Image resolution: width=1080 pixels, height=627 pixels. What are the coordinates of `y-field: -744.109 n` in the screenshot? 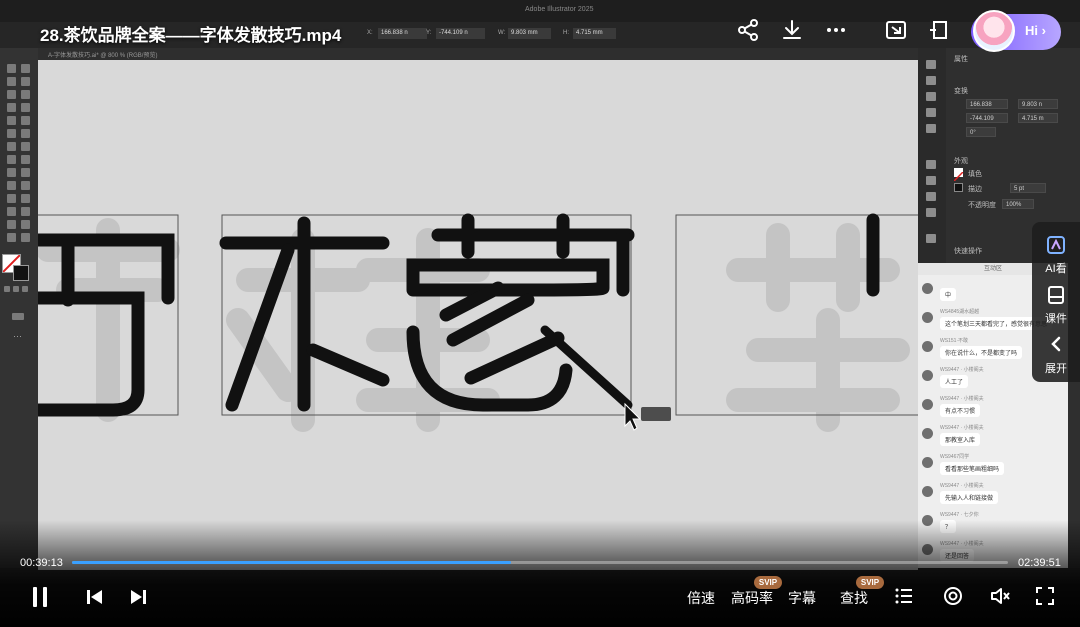 It's located at (460, 33).